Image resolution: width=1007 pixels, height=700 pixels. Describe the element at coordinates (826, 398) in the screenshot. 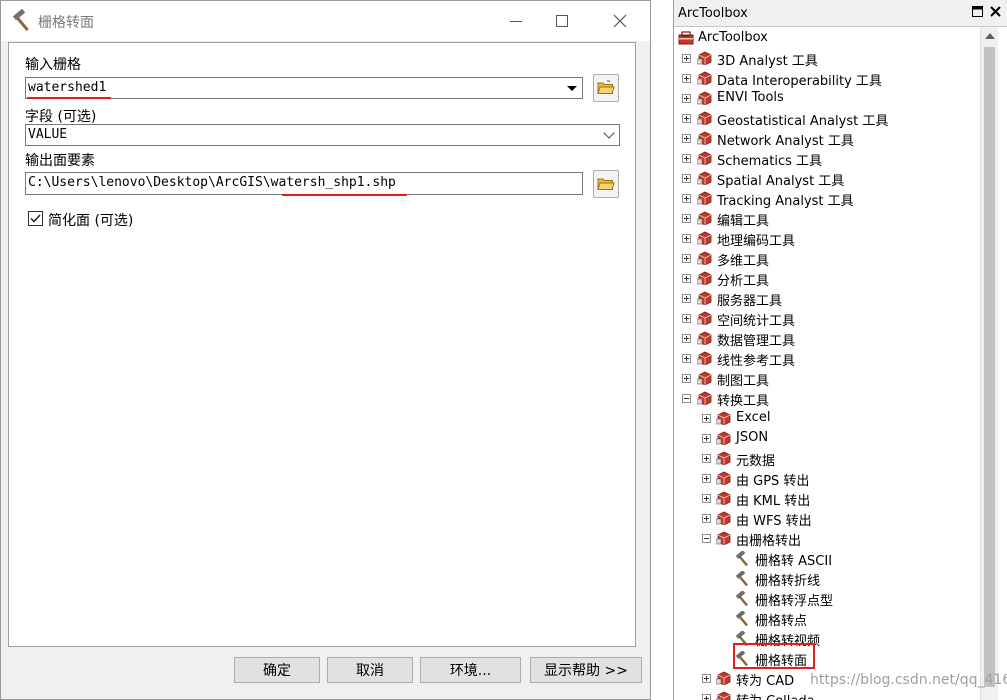

I see `tree-item-toolbox: 转换工具` at that location.